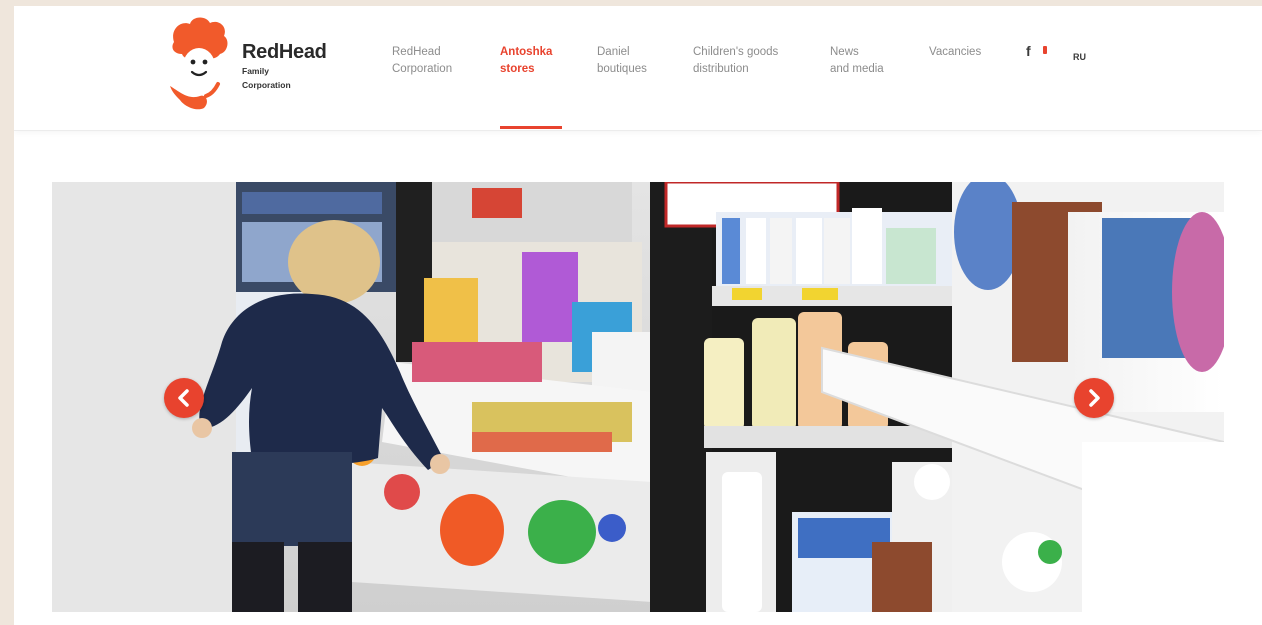  I want to click on nav-item-label-line1: RedHead, so click(416, 52).